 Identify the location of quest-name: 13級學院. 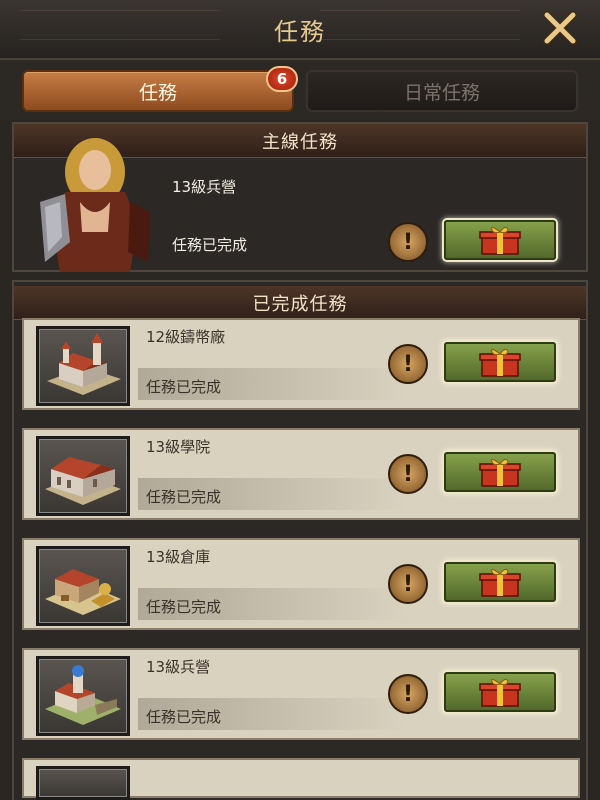
(178, 447).